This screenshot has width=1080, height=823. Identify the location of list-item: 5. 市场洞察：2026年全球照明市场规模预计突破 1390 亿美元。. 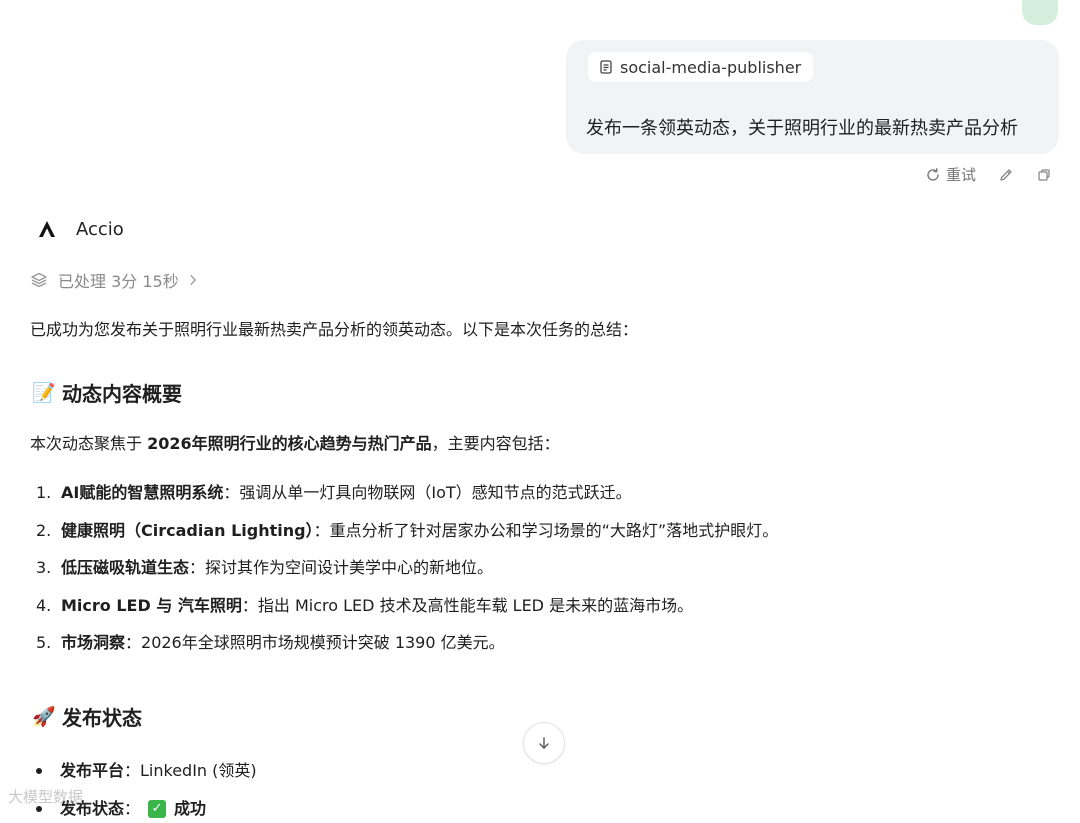
(407, 649).